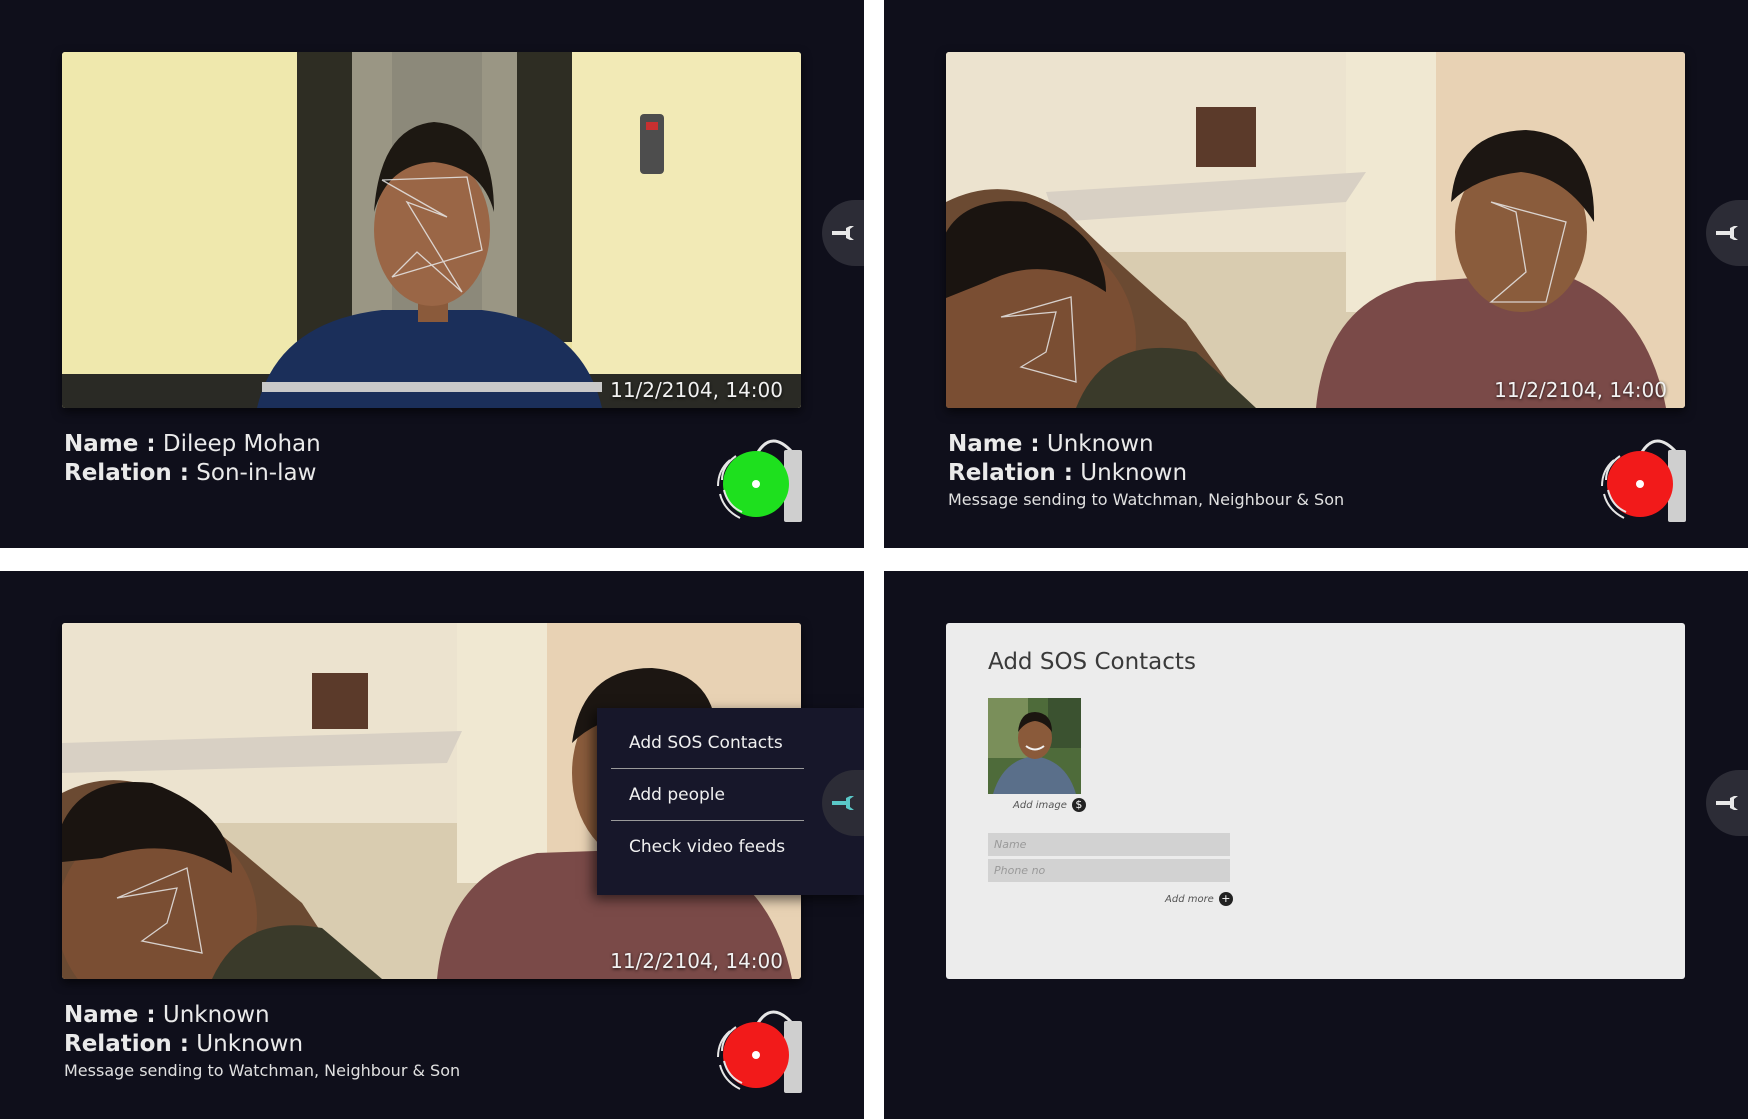  Describe the element at coordinates (1109, 870) in the screenshot. I see `phone-field` at that location.